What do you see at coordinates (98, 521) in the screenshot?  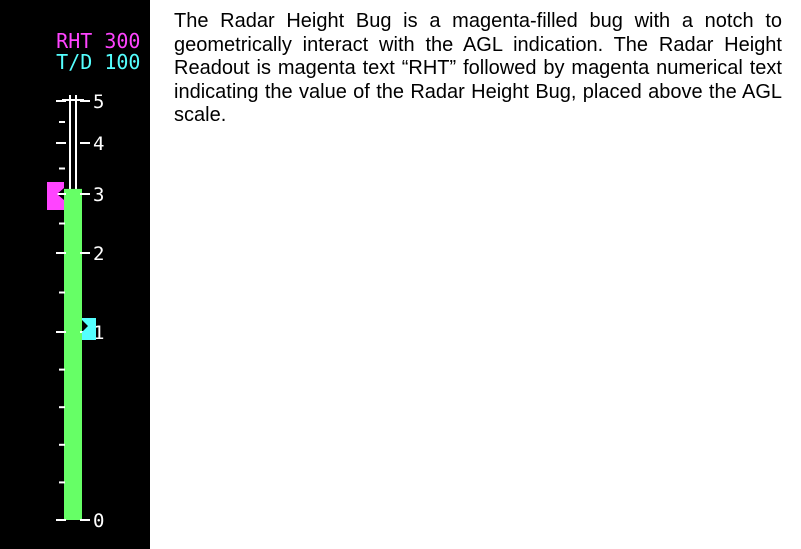 I see `scale-label-0: 0` at bounding box center [98, 521].